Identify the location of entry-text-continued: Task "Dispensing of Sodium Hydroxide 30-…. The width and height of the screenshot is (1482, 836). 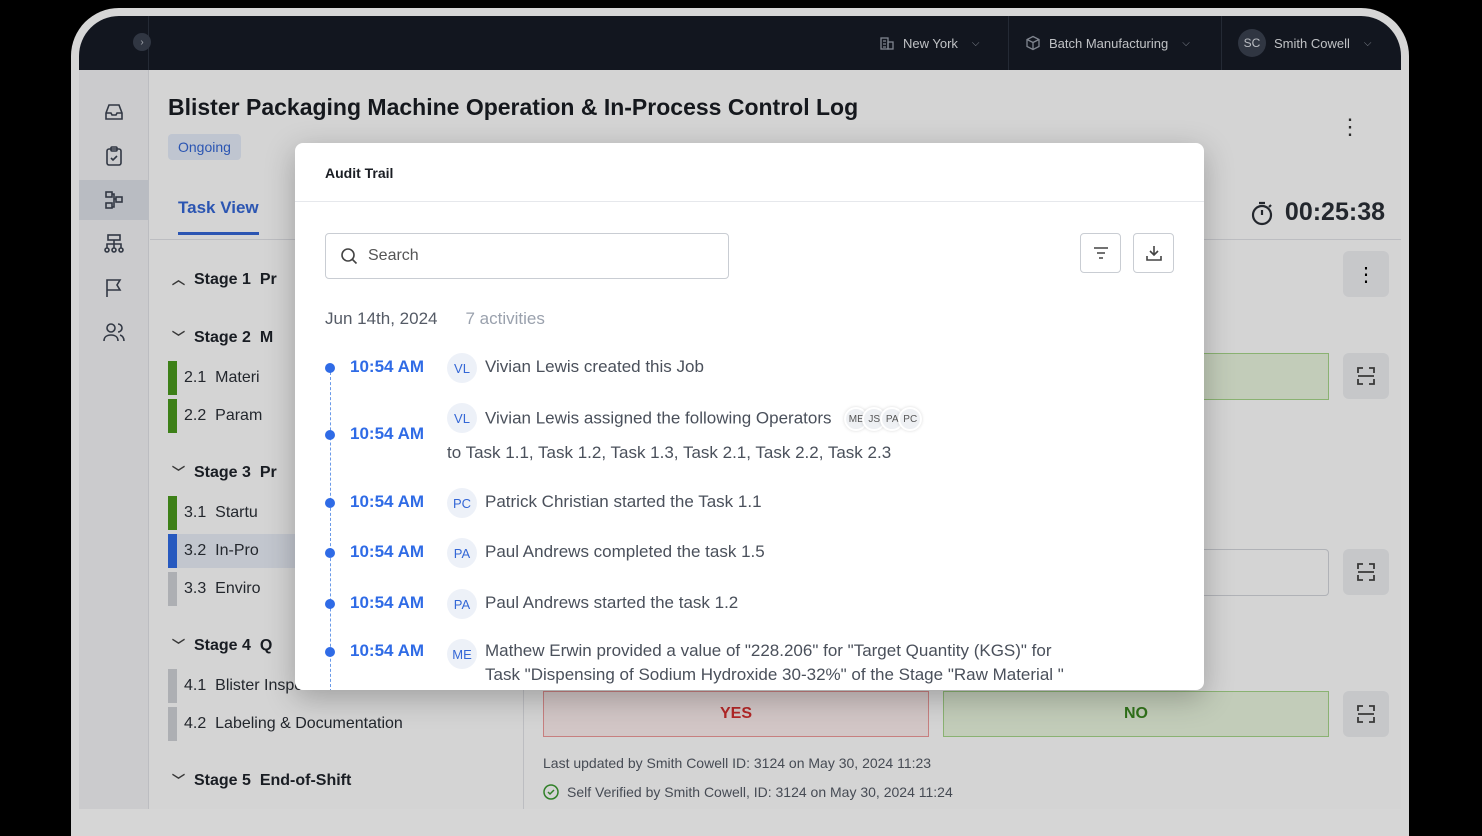
(774, 674).